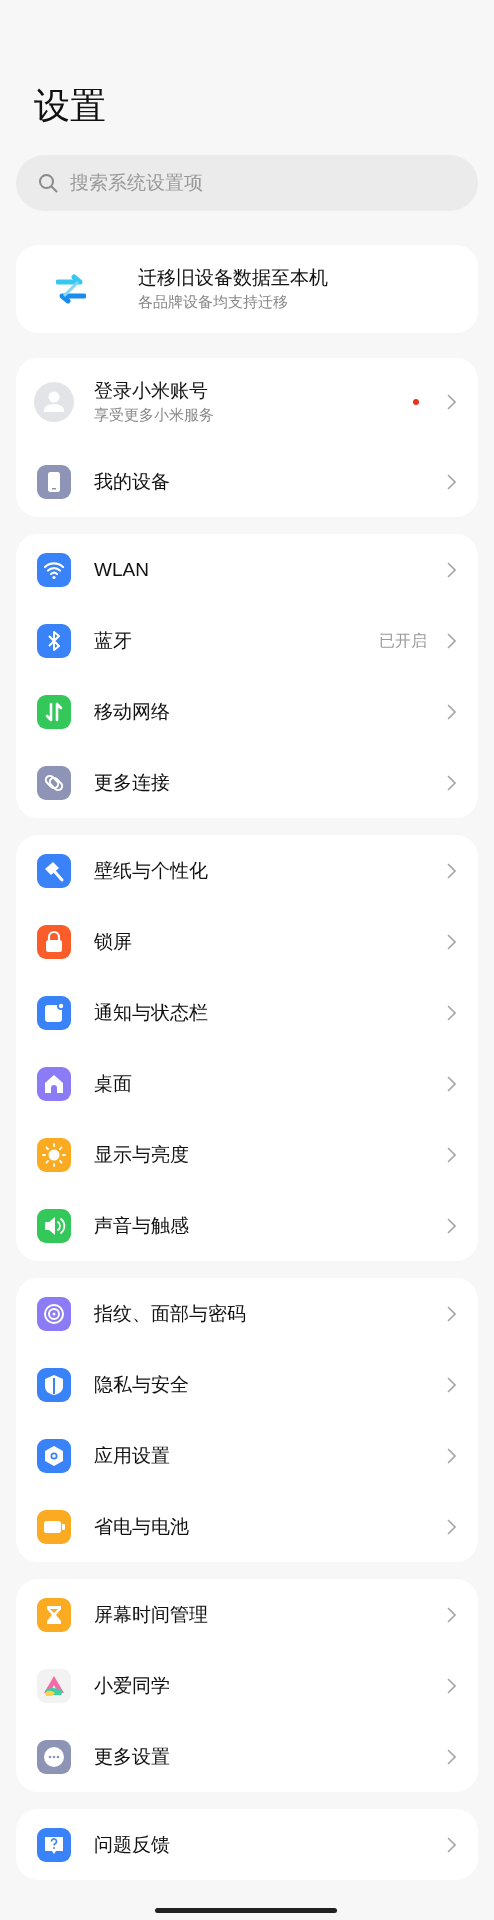 The image size is (494, 1920). I want to click on settings-item: 声音与触感, so click(247, 1225).